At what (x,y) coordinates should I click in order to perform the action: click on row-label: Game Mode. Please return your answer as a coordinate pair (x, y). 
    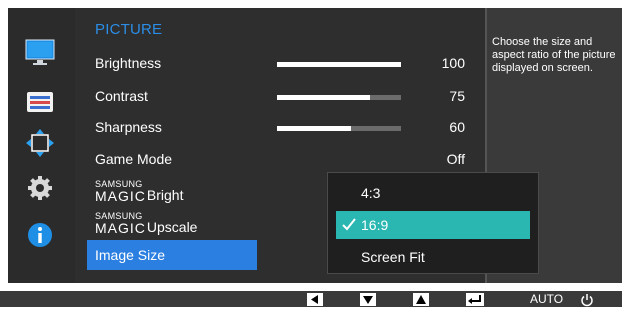
    Looking at the image, I should click on (134, 159).